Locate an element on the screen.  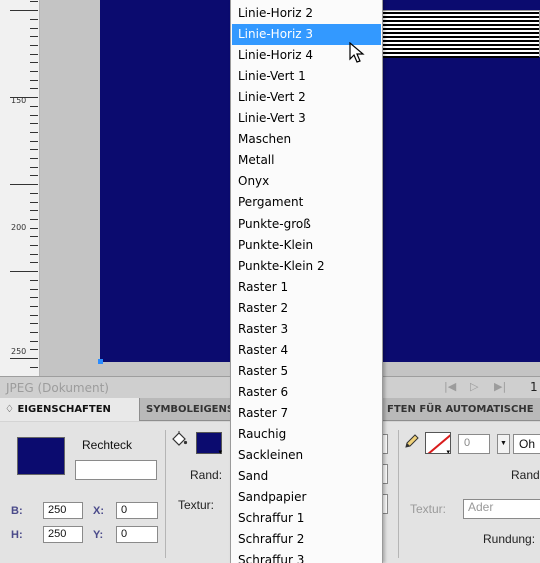
document-title: JPEG (Dokument) is located at coordinates (57, 388).